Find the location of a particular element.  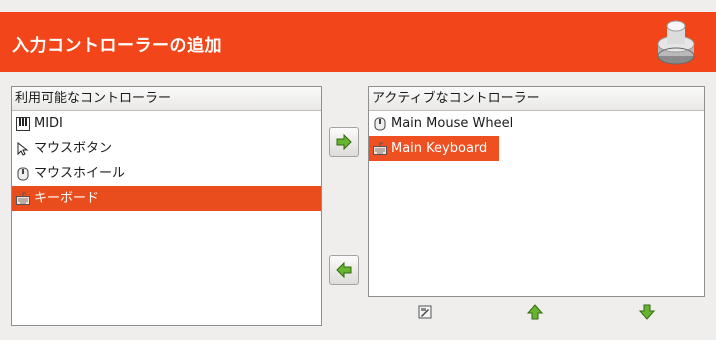

move-up-button is located at coordinates (535, 312).